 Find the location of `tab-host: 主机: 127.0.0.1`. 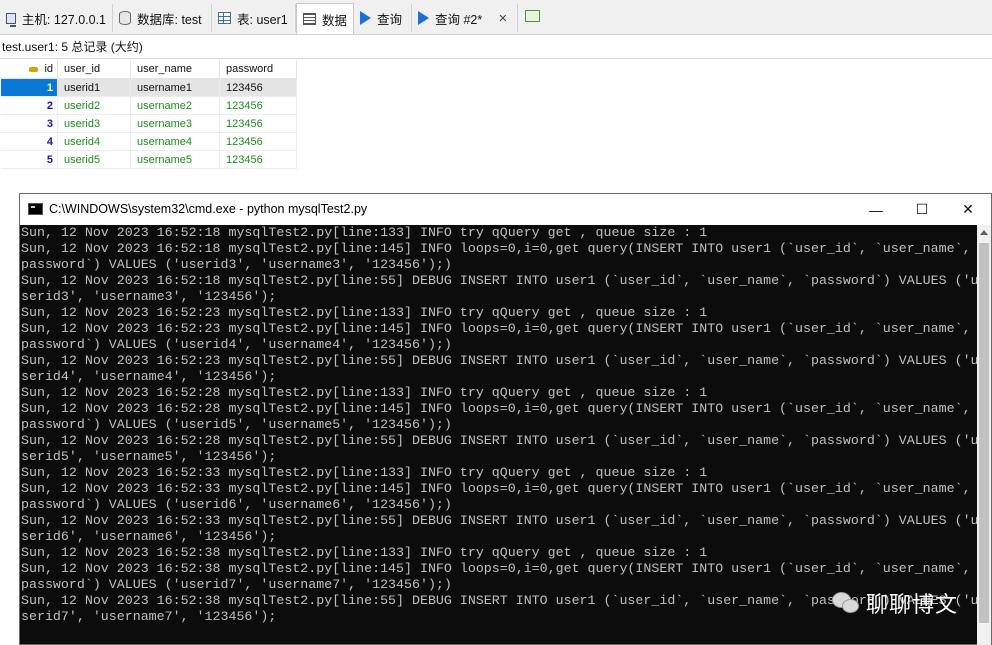

tab-host: 主机: 127.0.0.1 is located at coordinates (56, 18).